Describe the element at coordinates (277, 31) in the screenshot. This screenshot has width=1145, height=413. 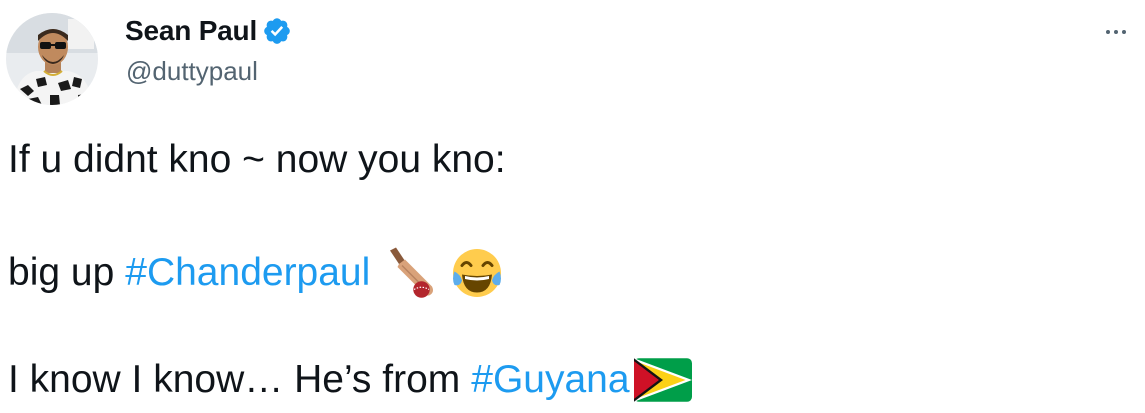
I see `verified-badge-icon` at that location.